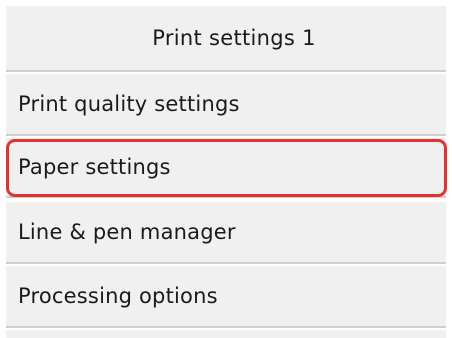 The image size is (452, 338). Describe the element at coordinates (129, 104) in the screenshot. I see `menu-item-label: Print quality settings` at that location.